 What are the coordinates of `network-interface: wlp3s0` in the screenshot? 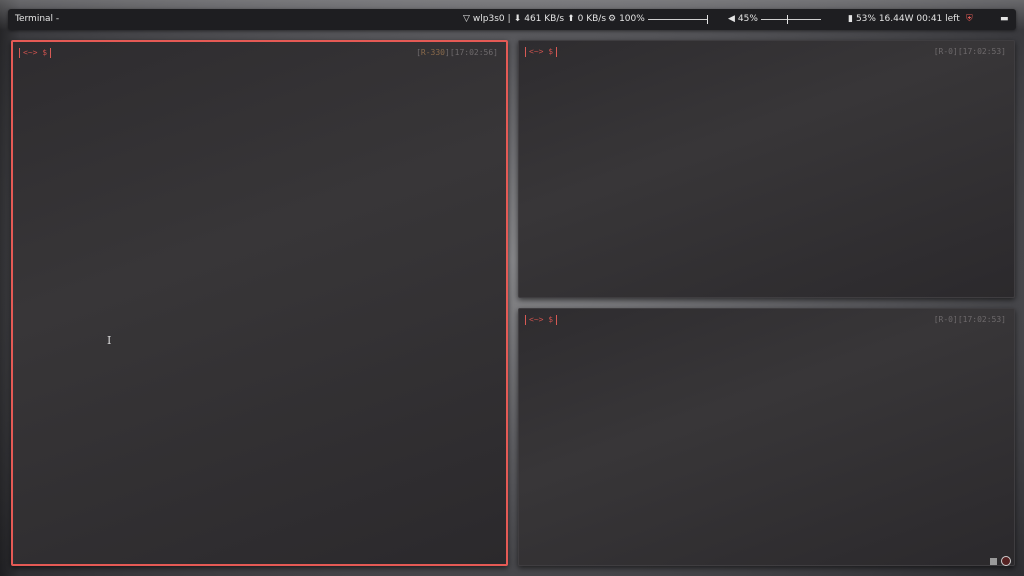 It's located at (488, 19).